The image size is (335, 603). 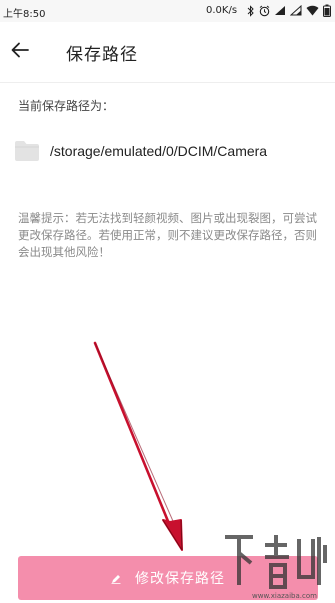 What do you see at coordinates (116, 578) in the screenshot?
I see `pencil-icon` at bounding box center [116, 578].